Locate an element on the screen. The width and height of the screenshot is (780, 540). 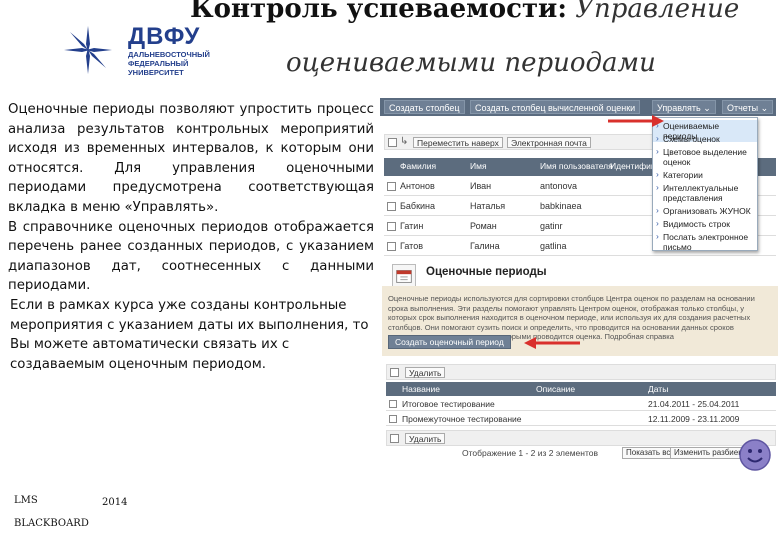
footer-year: 2014 is located at coordinates (115, 502).